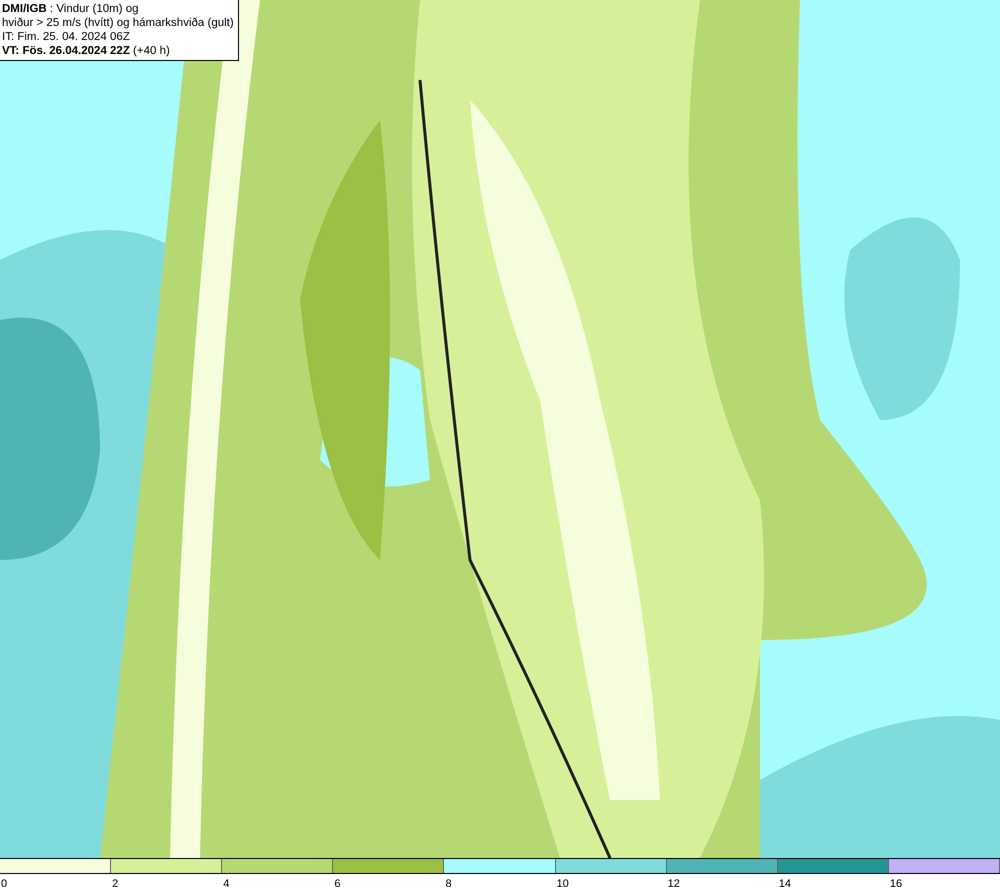 The image size is (1000, 887). I want to click on legend-tick-label: 8, so click(448, 882).